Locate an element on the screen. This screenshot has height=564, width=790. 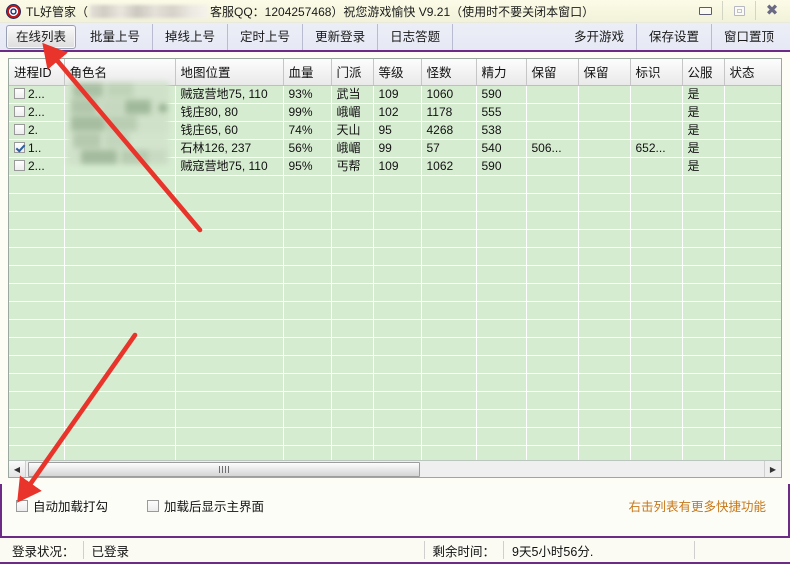
cell-process-id: 2. is located at coordinates (37, 130).